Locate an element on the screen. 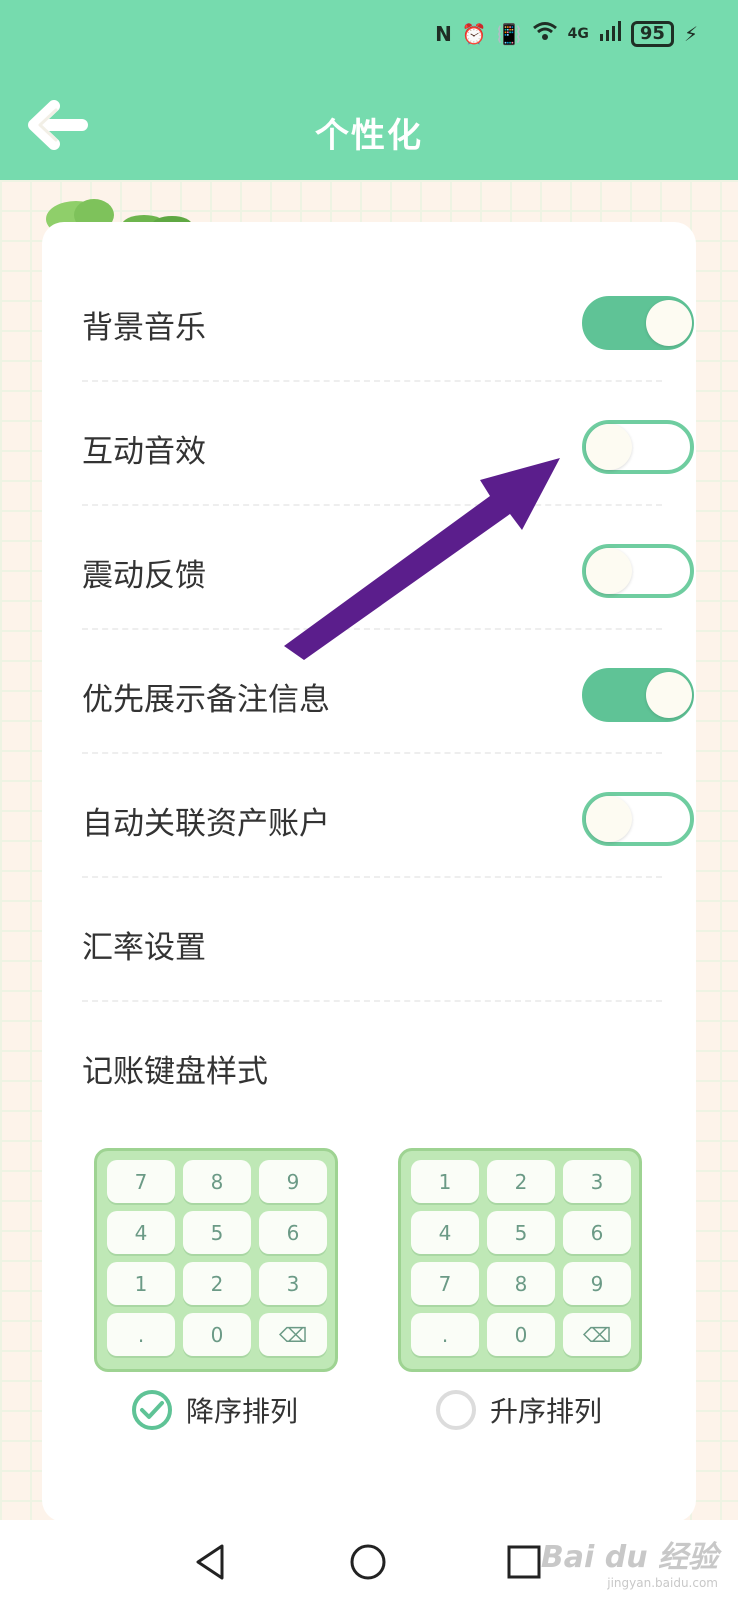 The height and width of the screenshot is (1600, 738). setting-row-interaction-sound: 互动音效 is located at coordinates (388, 444).